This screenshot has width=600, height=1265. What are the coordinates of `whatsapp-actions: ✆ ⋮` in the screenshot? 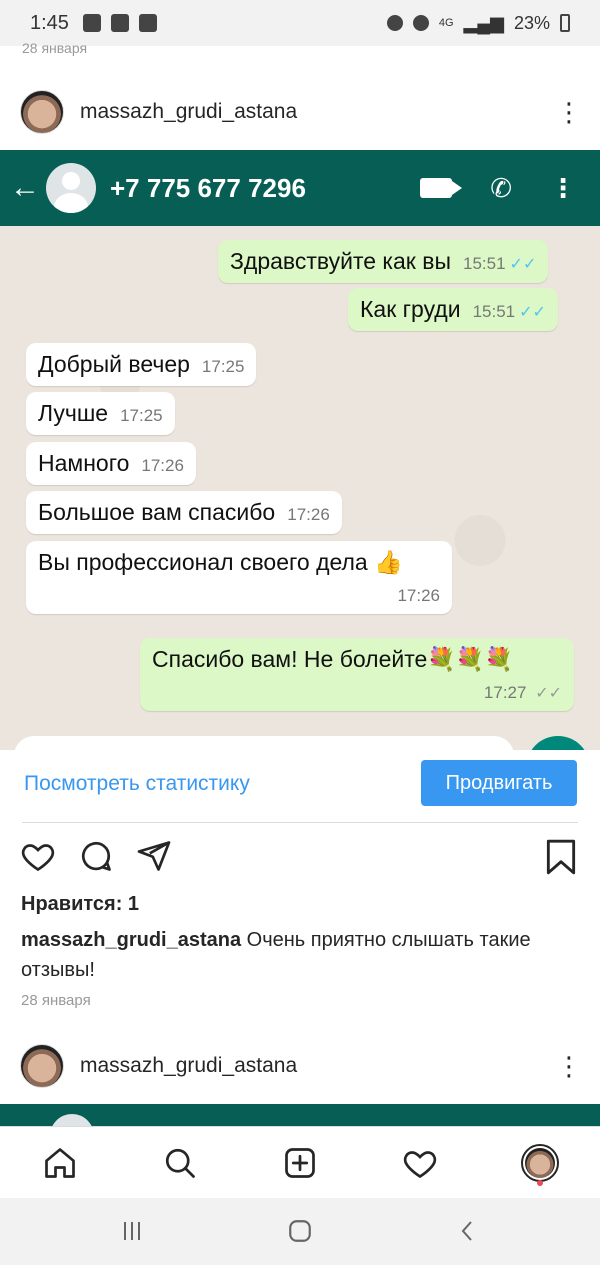 It's located at (505, 188).